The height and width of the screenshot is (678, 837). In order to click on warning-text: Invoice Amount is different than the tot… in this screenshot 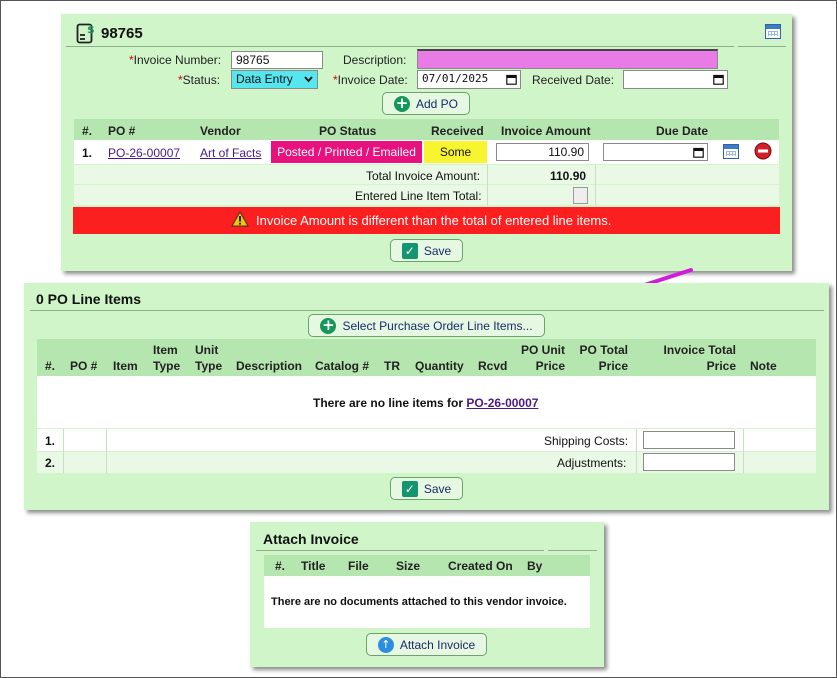, I will do `click(434, 220)`.